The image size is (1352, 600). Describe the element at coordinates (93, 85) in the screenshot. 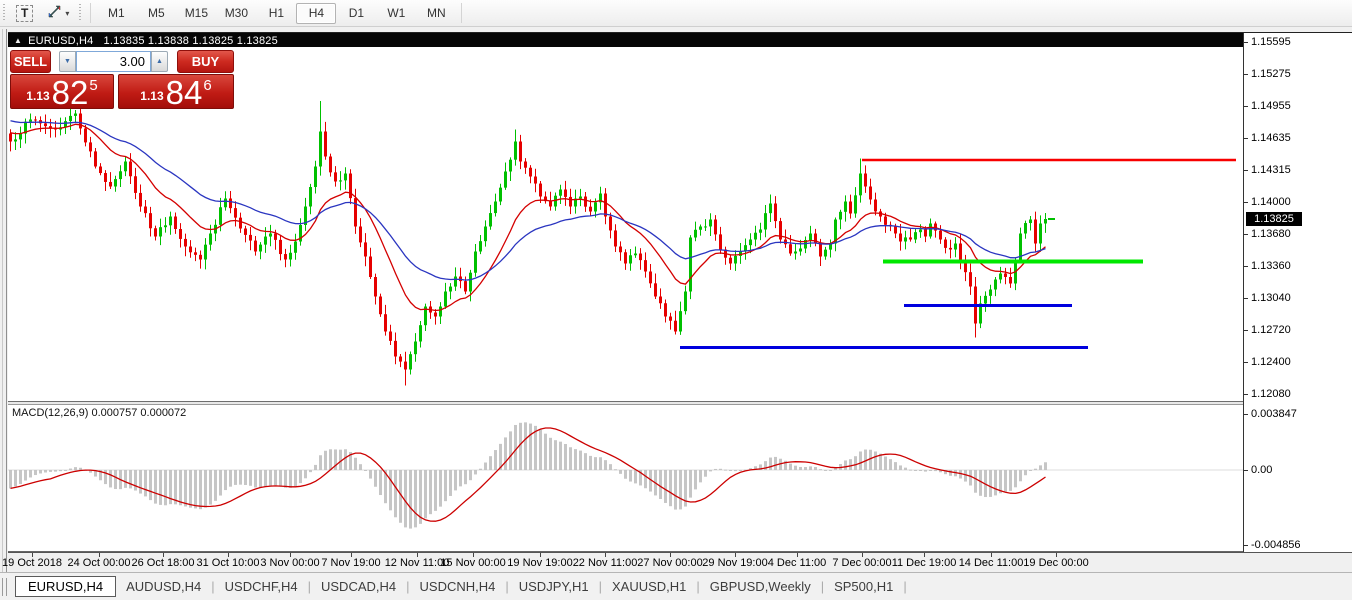

I see `sell-price-sup: 5` at that location.